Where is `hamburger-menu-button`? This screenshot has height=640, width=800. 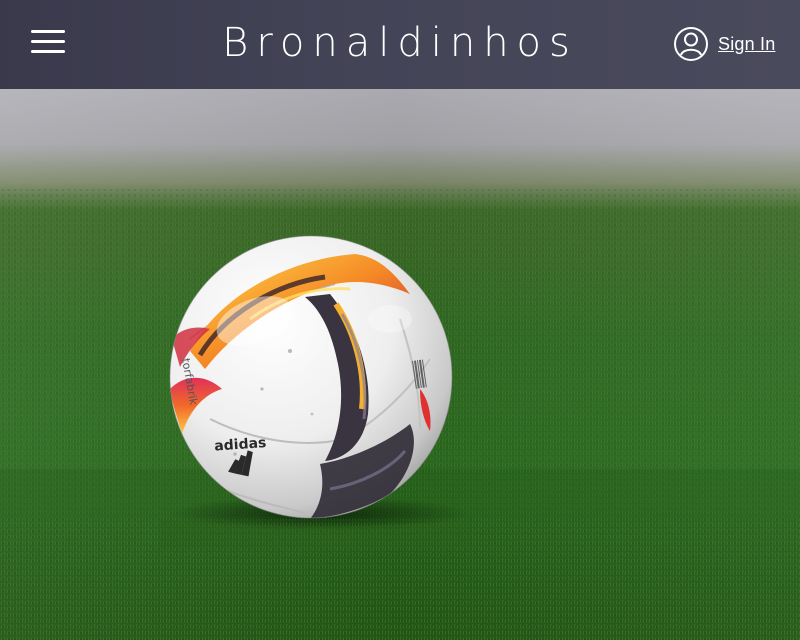
hamburger-menu-button is located at coordinates (48, 42).